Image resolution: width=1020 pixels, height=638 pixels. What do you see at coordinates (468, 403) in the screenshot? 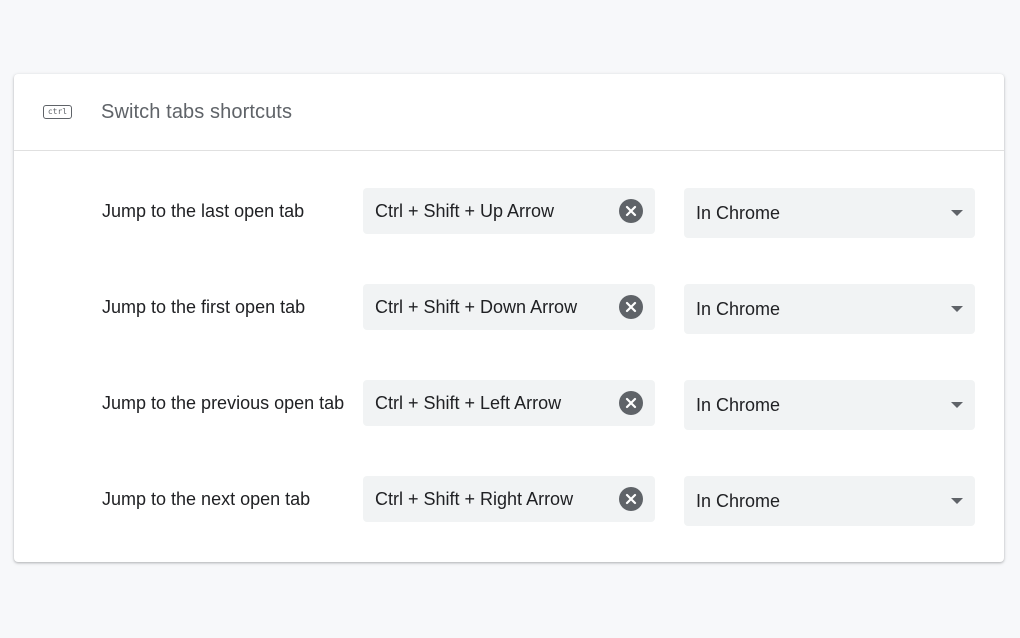
I see `shortcut-keys: Ctrl + Shift + Left Arrow` at bounding box center [468, 403].